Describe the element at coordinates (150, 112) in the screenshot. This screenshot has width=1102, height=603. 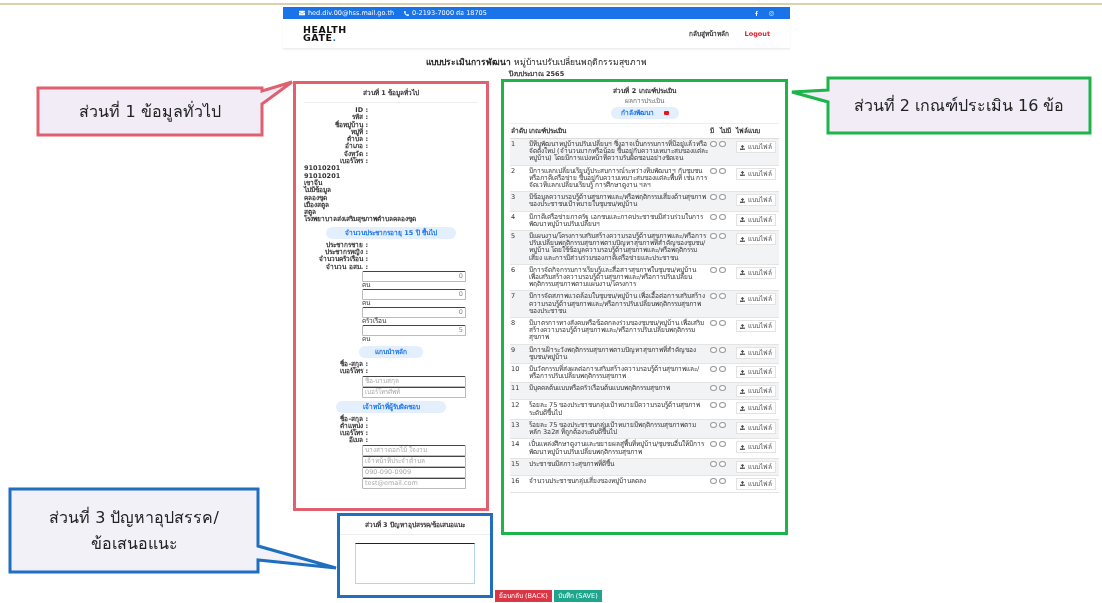
I see `callout-text: ส่วนที่ 1 ข้อมูลทั่วไป` at that location.